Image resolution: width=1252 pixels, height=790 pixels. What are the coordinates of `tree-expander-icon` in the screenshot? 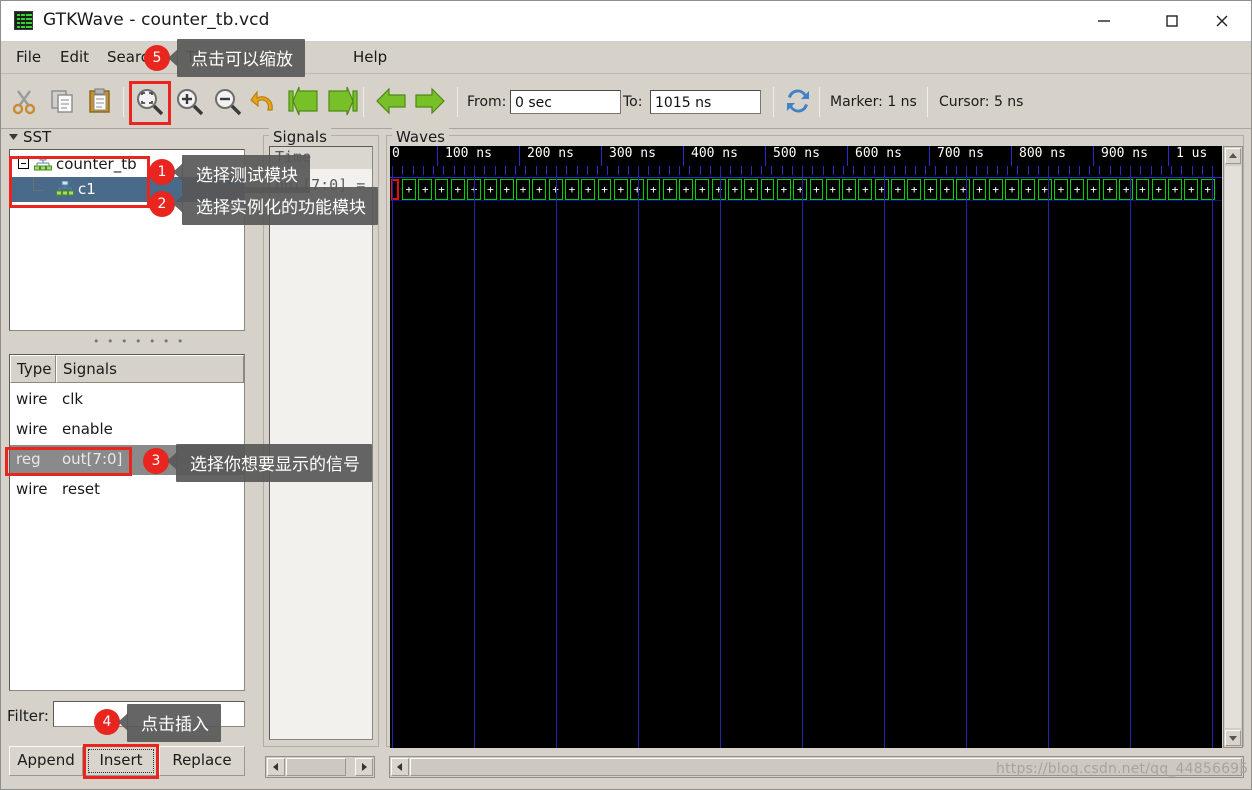 It's located at (23, 163).